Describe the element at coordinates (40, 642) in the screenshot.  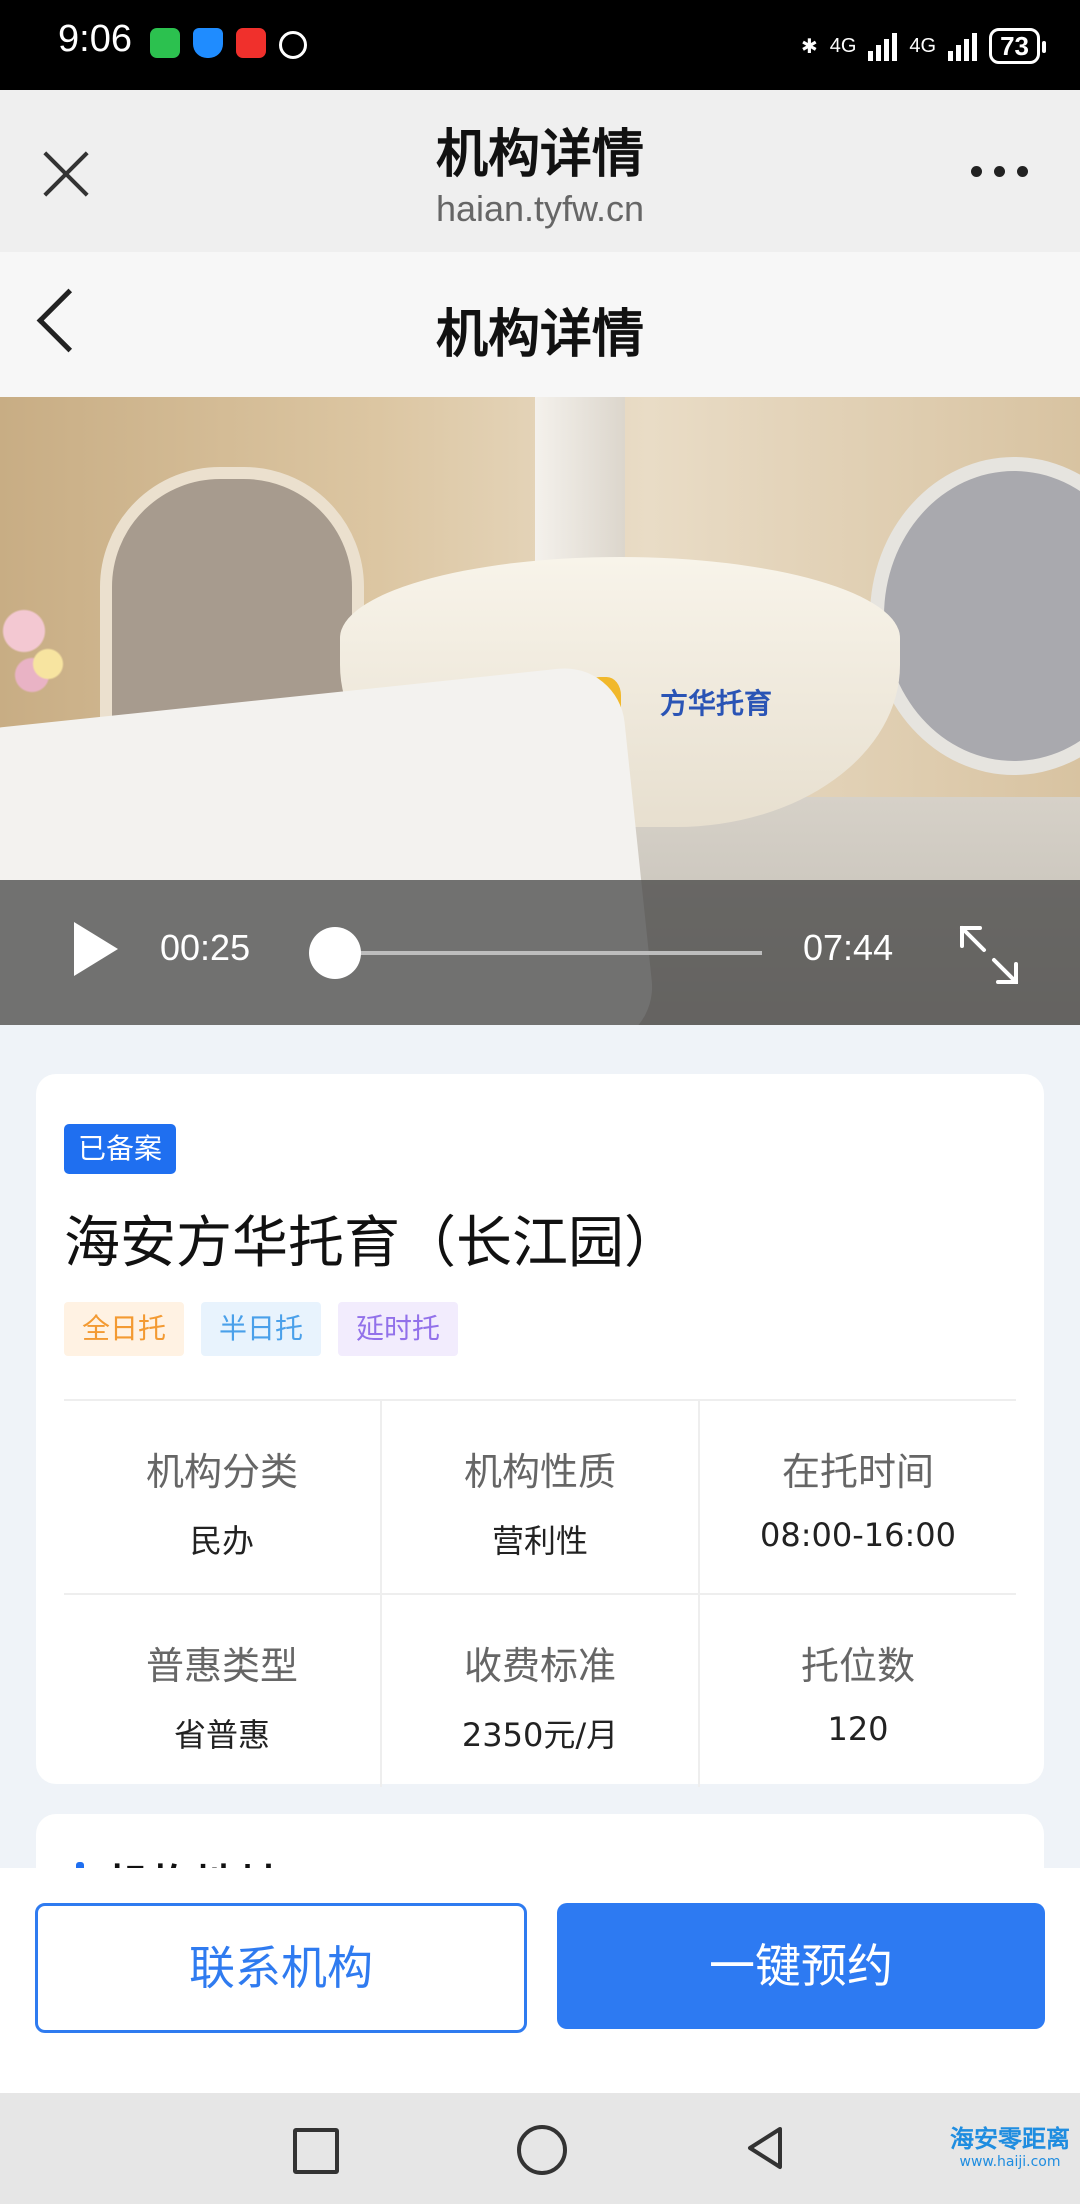
I see `video-frame-flowers` at that location.